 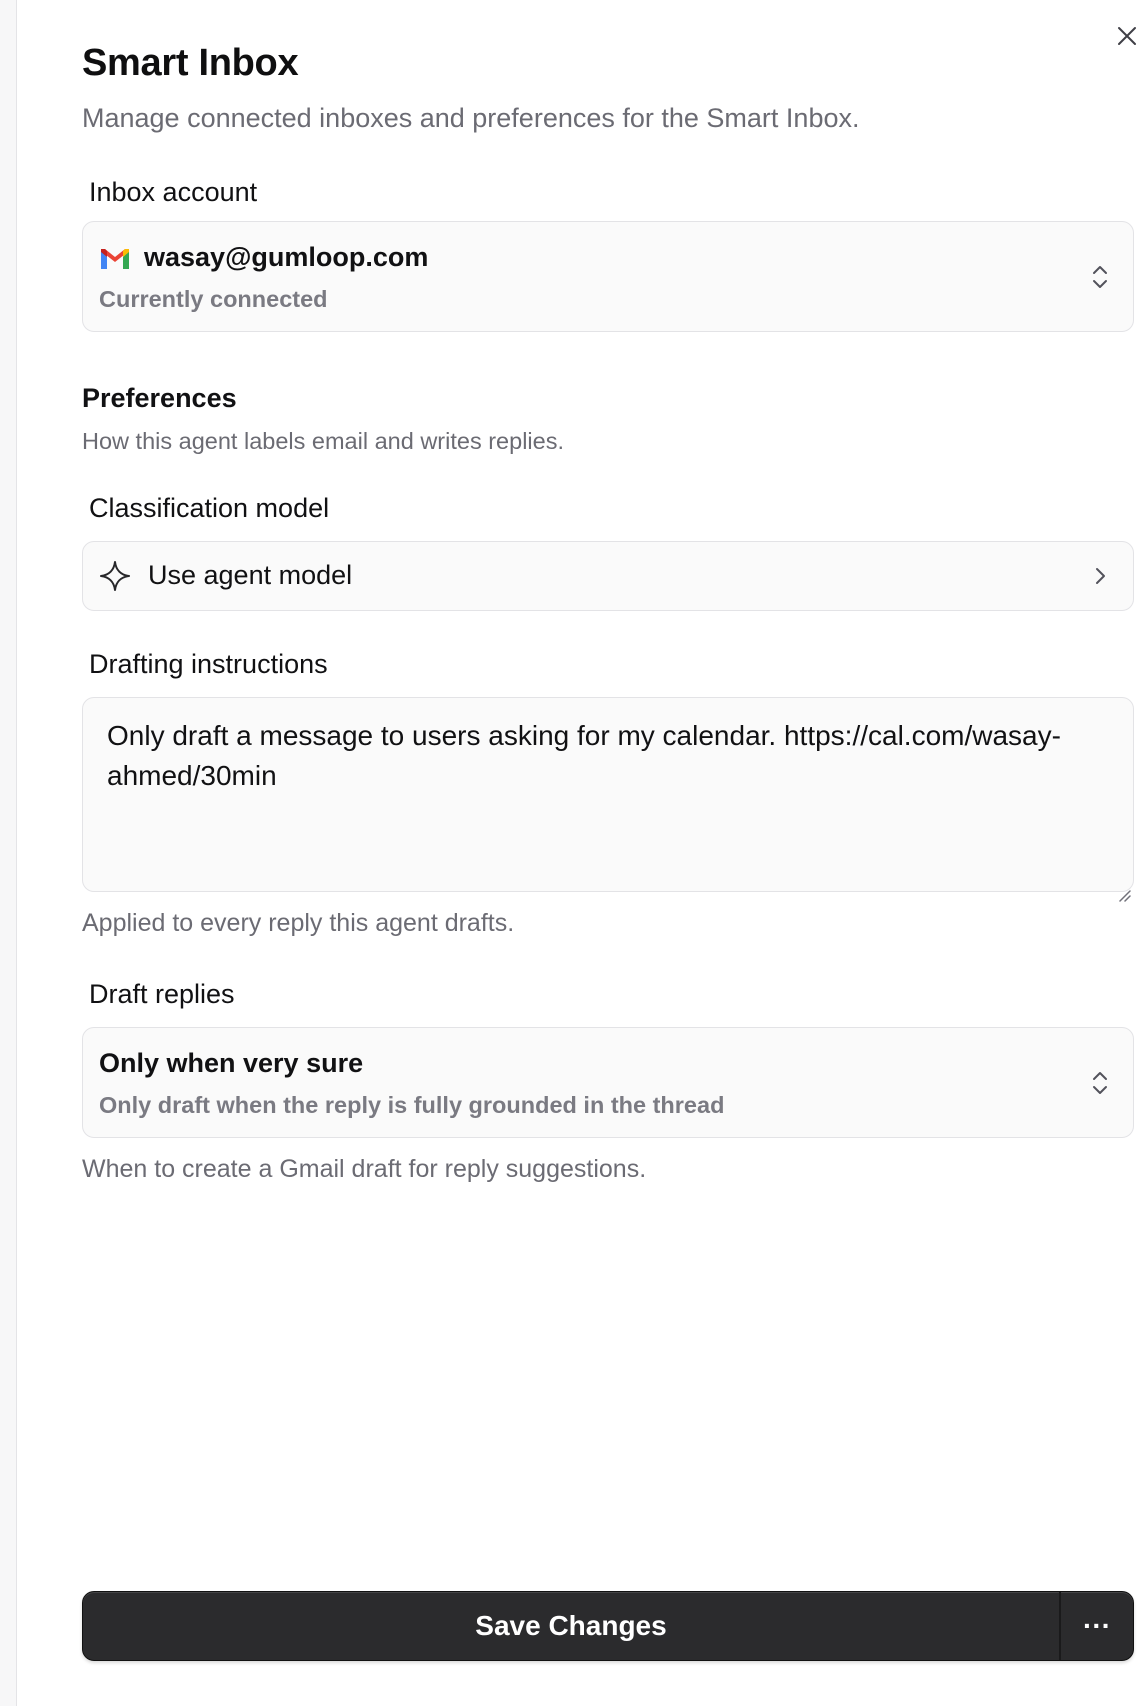 I want to click on gmail-icon, so click(x=115, y=259).